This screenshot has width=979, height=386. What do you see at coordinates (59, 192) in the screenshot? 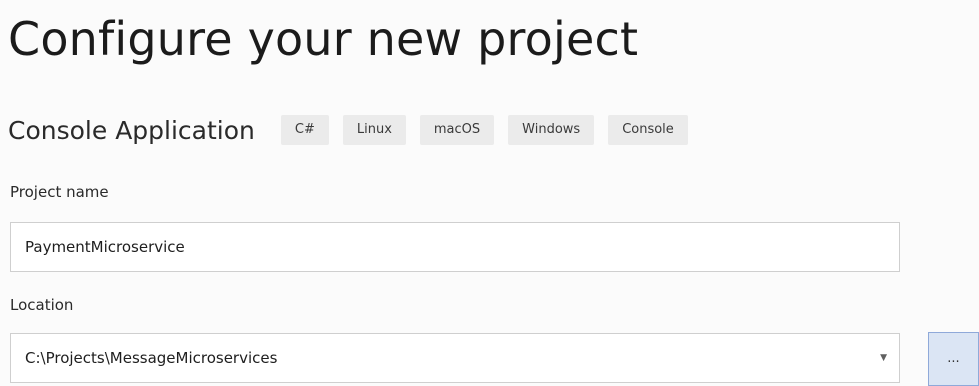
I see `project-name-label: Project name` at bounding box center [59, 192].